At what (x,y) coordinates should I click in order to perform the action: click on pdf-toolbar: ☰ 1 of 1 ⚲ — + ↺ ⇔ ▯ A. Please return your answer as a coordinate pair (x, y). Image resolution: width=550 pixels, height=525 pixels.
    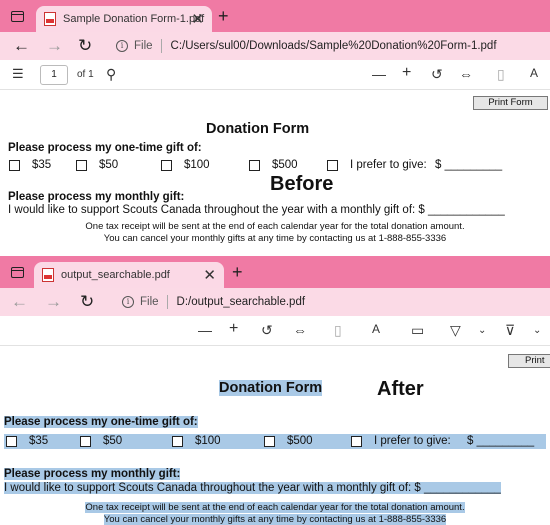
    Looking at the image, I should click on (275, 75).